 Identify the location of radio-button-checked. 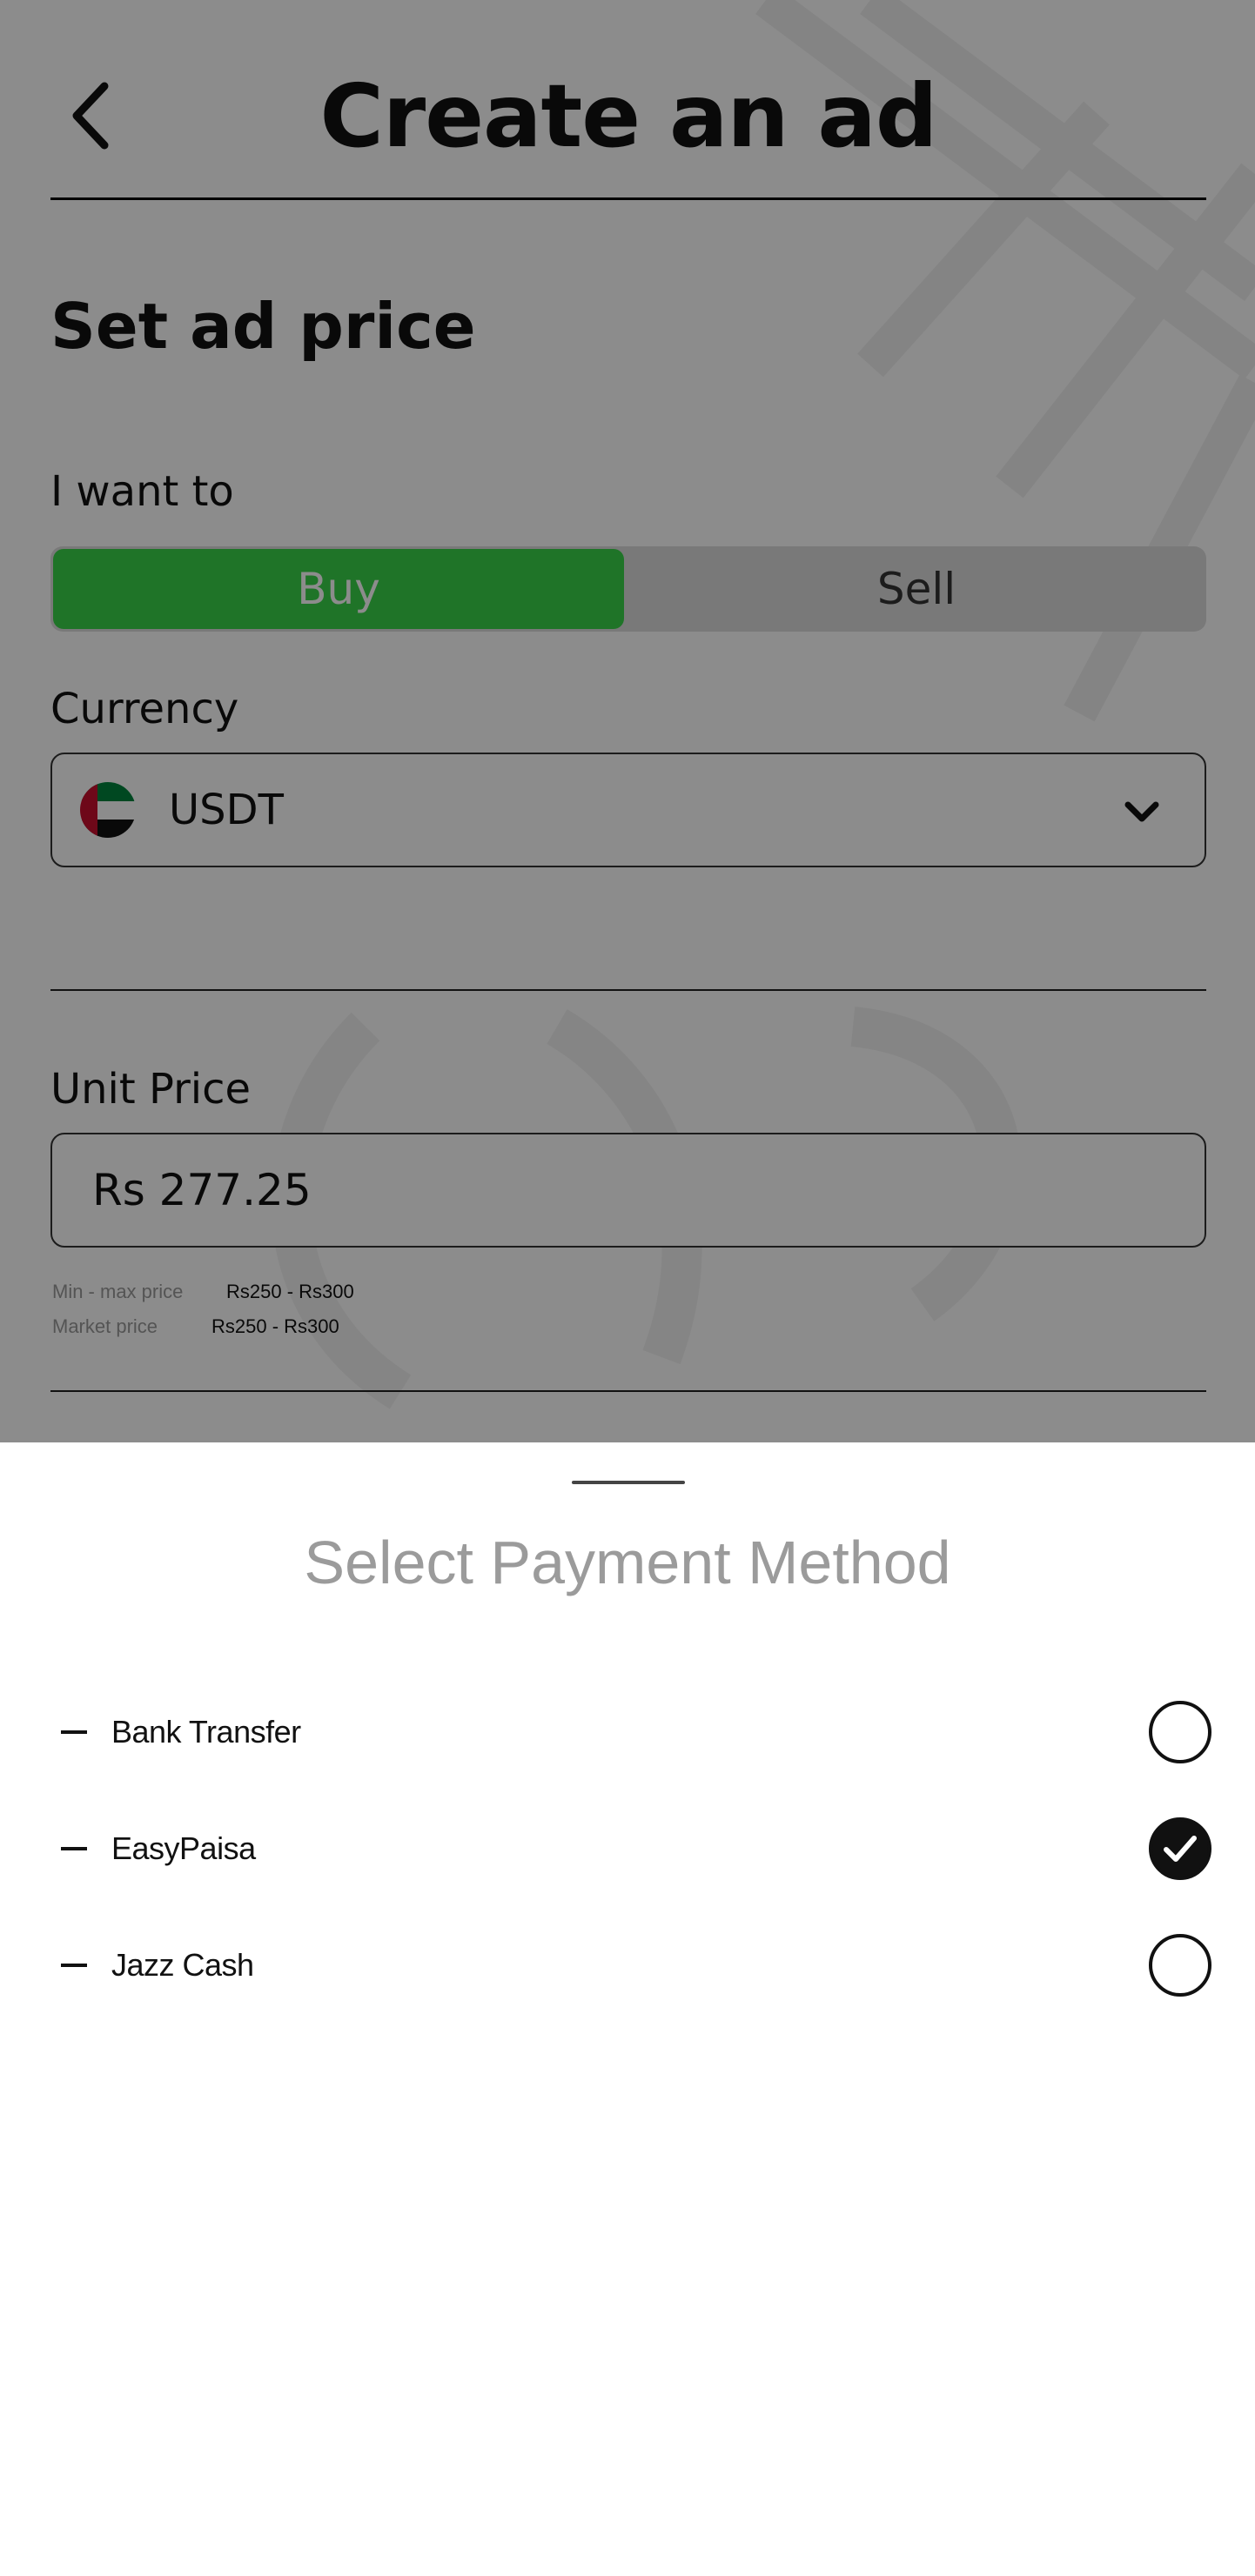
(1180, 1848).